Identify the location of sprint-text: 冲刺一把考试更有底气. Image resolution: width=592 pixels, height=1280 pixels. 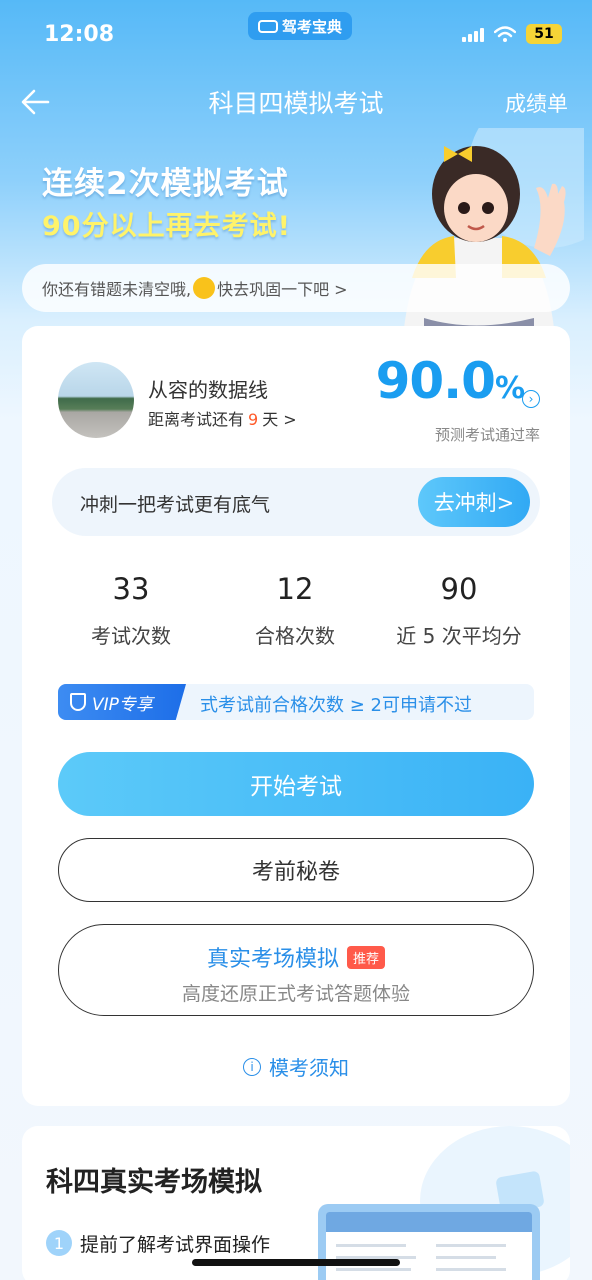
(175, 505).